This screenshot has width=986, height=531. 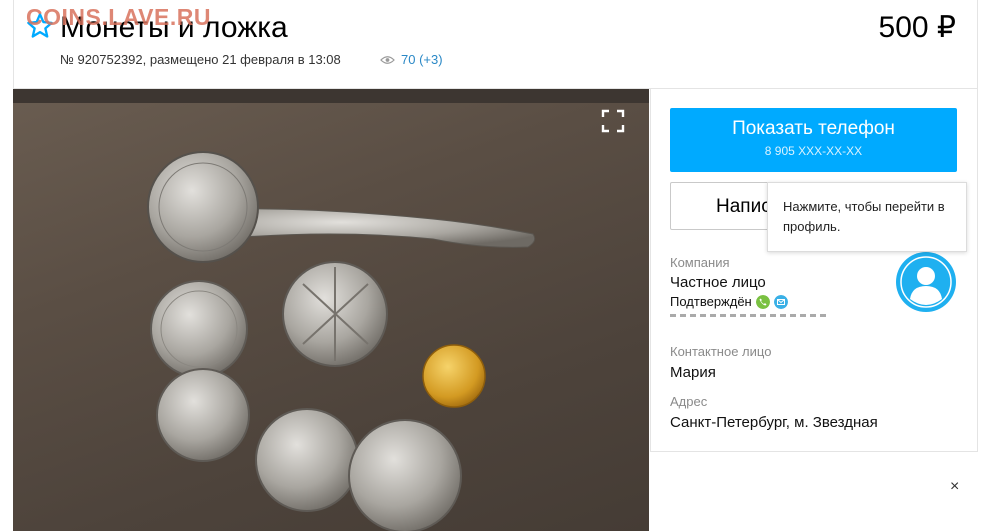 What do you see at coordinates (813, 128) in the screenshot?
I see `show-phone-label: Показать телефон` at bounding box center [813, 128].